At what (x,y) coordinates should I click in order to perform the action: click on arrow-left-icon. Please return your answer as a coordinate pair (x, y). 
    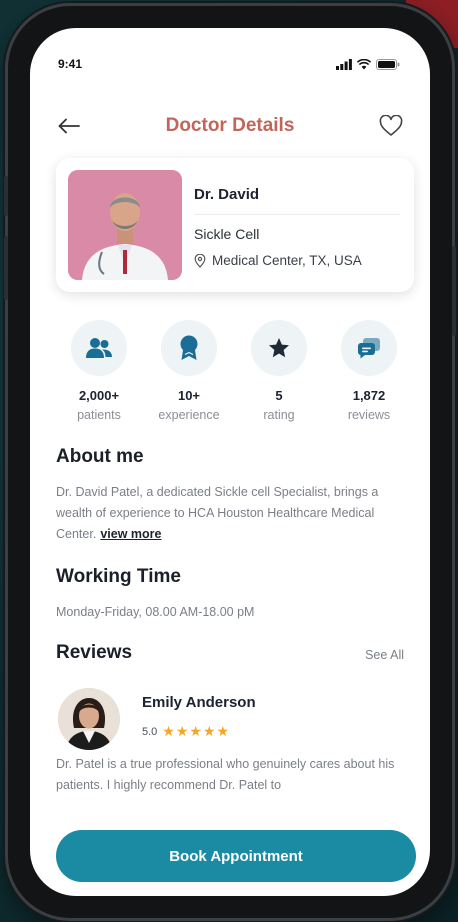
    Looking at the image, I should click on (69, 126).